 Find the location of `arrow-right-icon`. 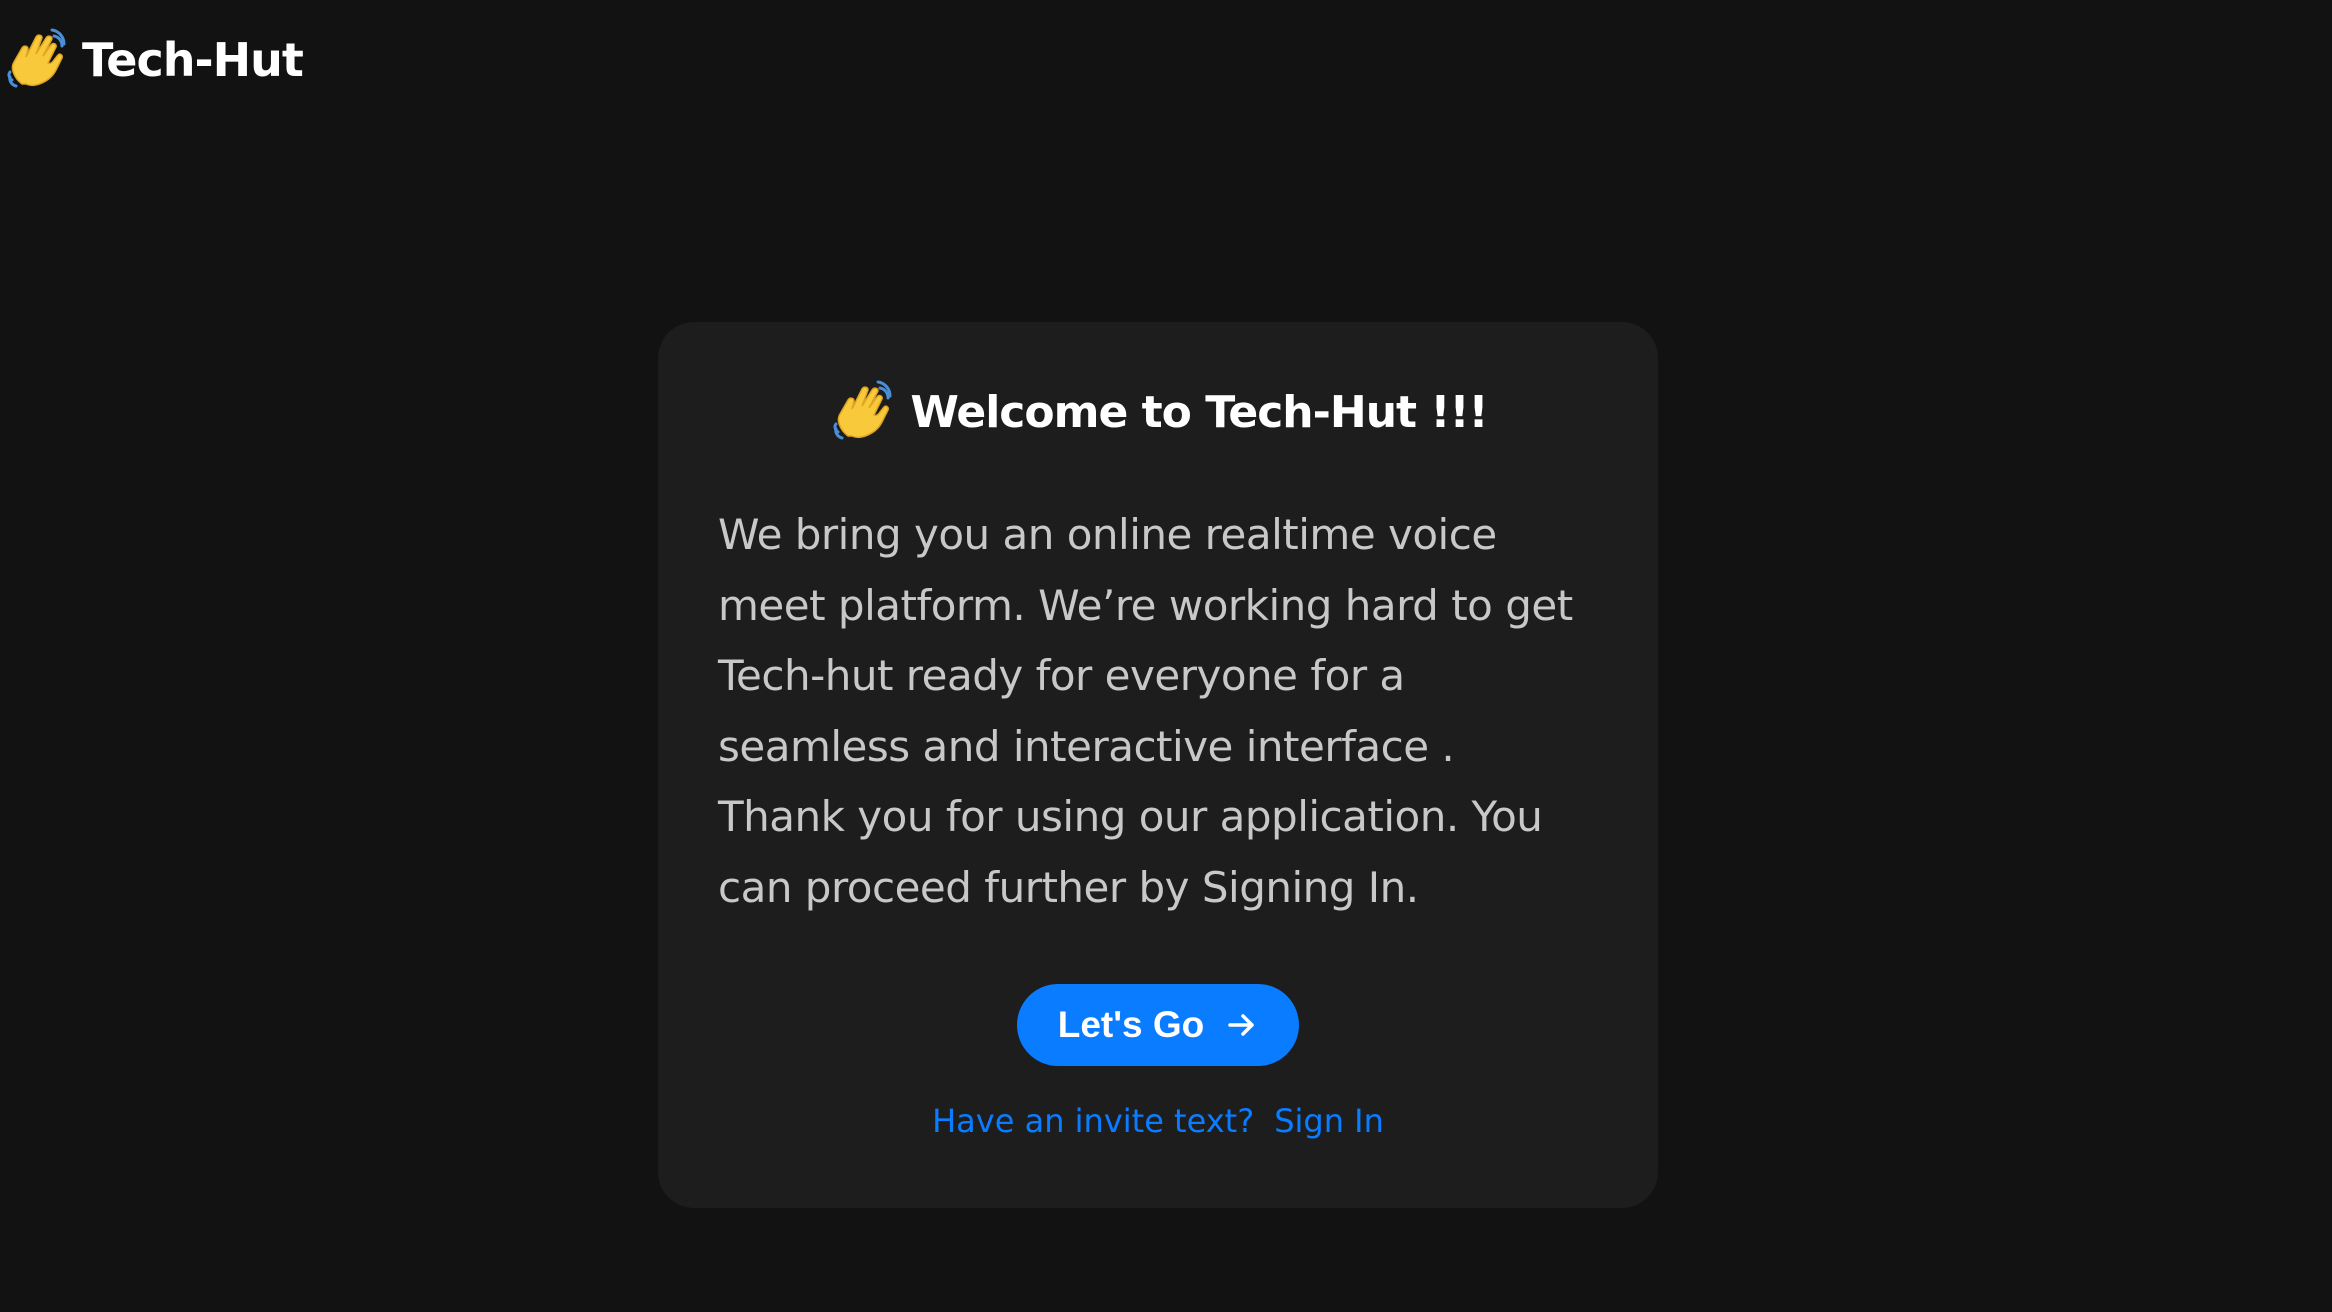

arrow-right-icon is located at coordinates (1242, 1025).